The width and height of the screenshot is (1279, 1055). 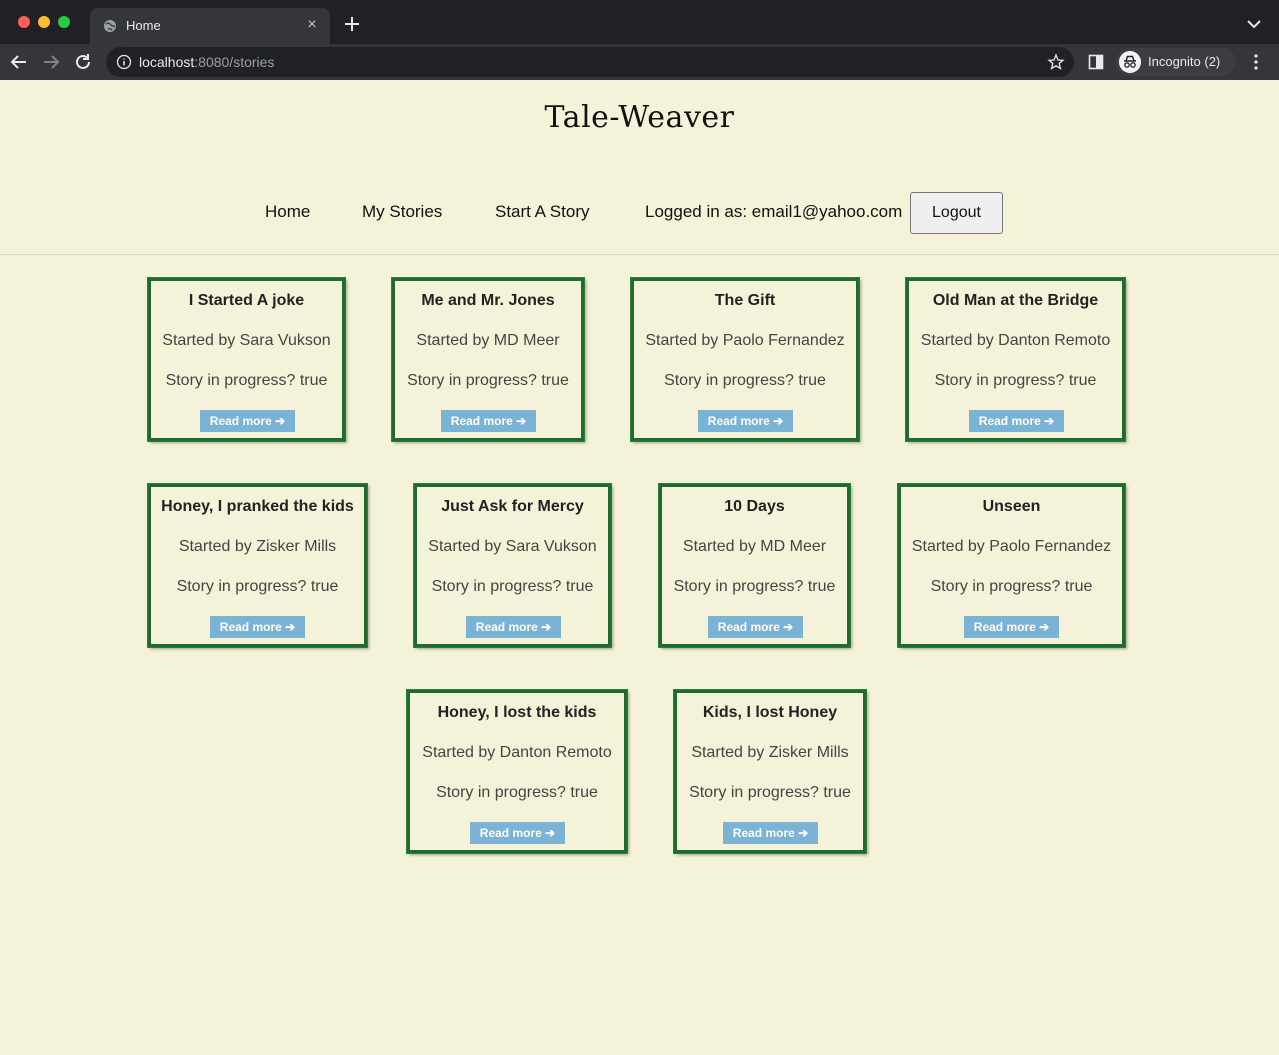 What do you see at coordinates (257, 506) in the screenshot?
I see `story-title: Honey, I pranked the kids` at bounding box center [257, 506].